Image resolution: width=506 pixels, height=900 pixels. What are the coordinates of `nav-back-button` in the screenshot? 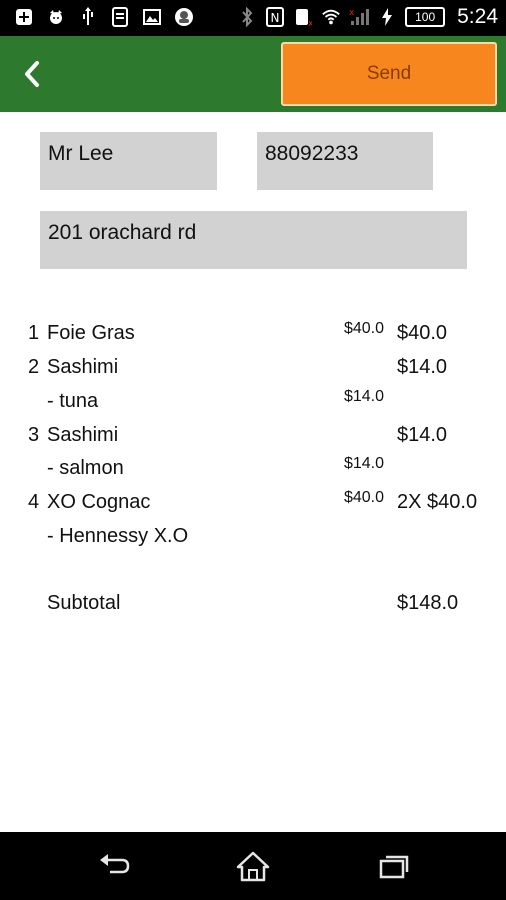 It's located at (114, 866).